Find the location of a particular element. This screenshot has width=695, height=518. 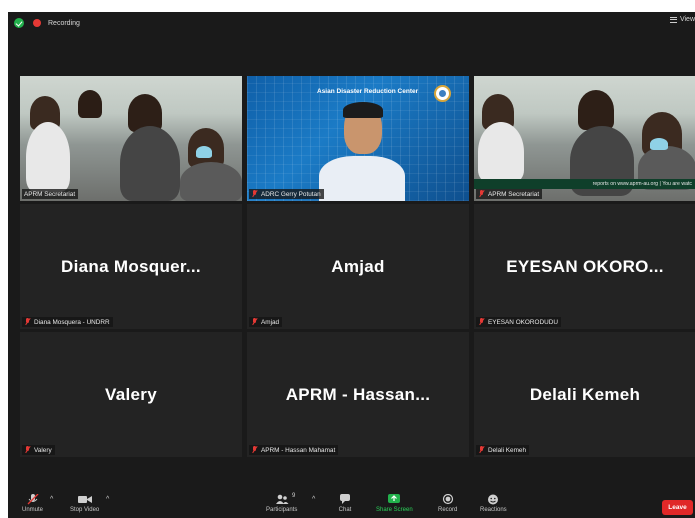

view-button: View is located at coordinates (682, 19).